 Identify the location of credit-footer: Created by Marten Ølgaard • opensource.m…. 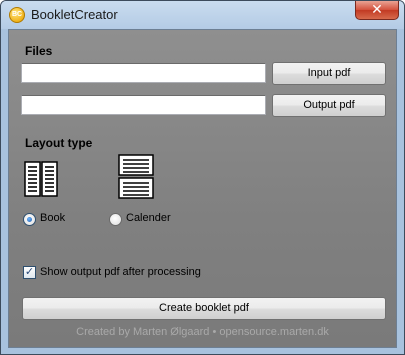
(202, 332).